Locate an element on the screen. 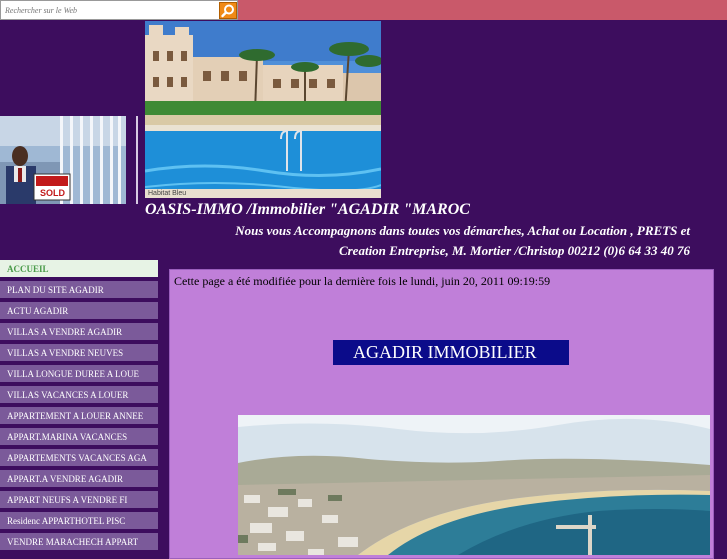 The image size is (727, 559). sidebar-item-appart-neufs-a-vendre-fi: APPART NEUFS A VENDRE FI is located at coordinates (79, 500).